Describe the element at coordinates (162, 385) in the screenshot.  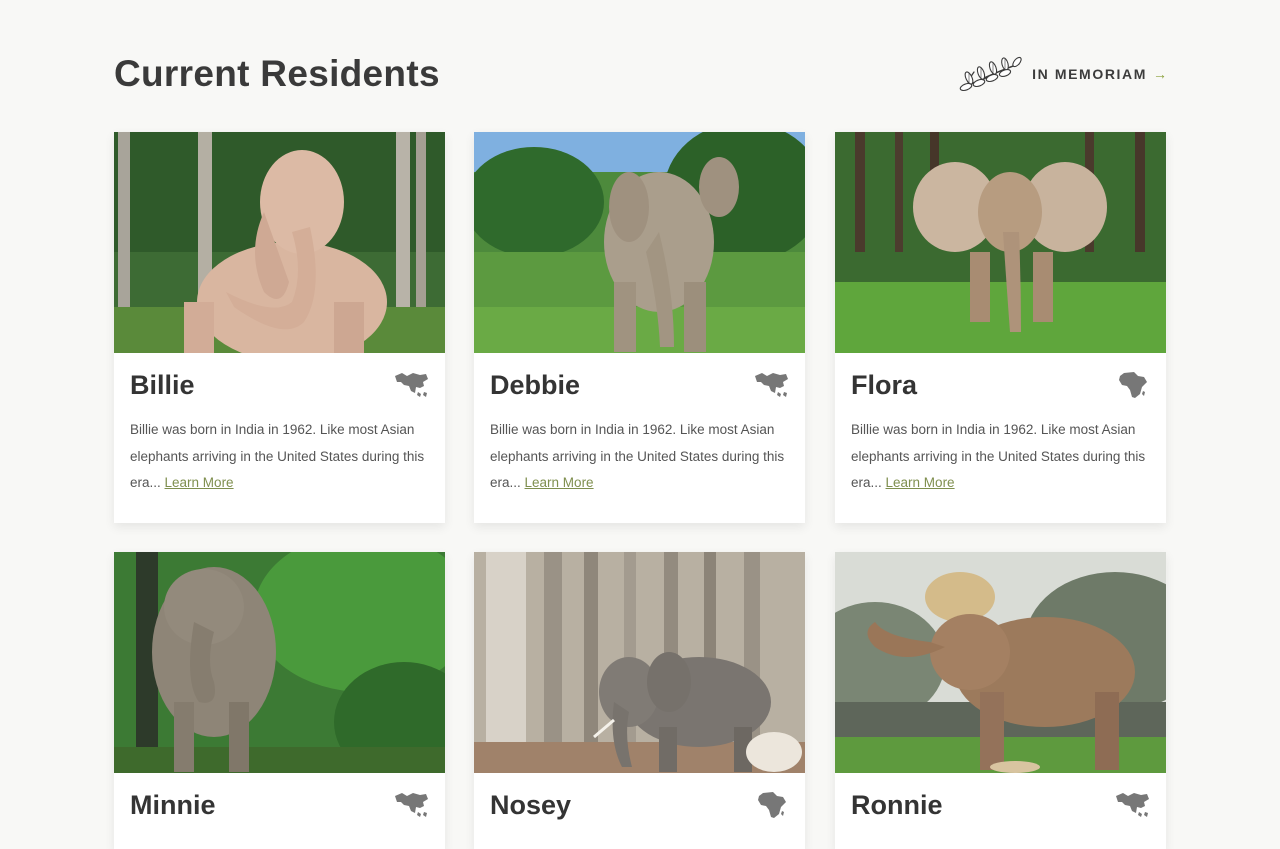
I see `resident-name: Billie` at that location.